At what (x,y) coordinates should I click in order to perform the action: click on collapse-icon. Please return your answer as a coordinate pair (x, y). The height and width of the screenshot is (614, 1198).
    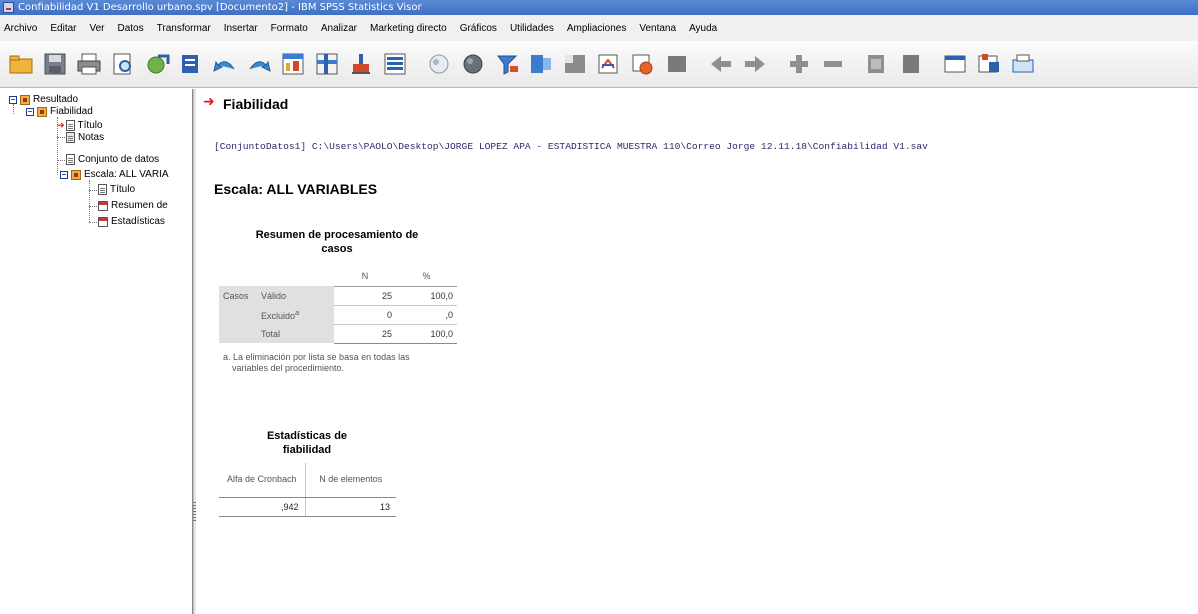
    Looking at the image, I should click on (799, 64).